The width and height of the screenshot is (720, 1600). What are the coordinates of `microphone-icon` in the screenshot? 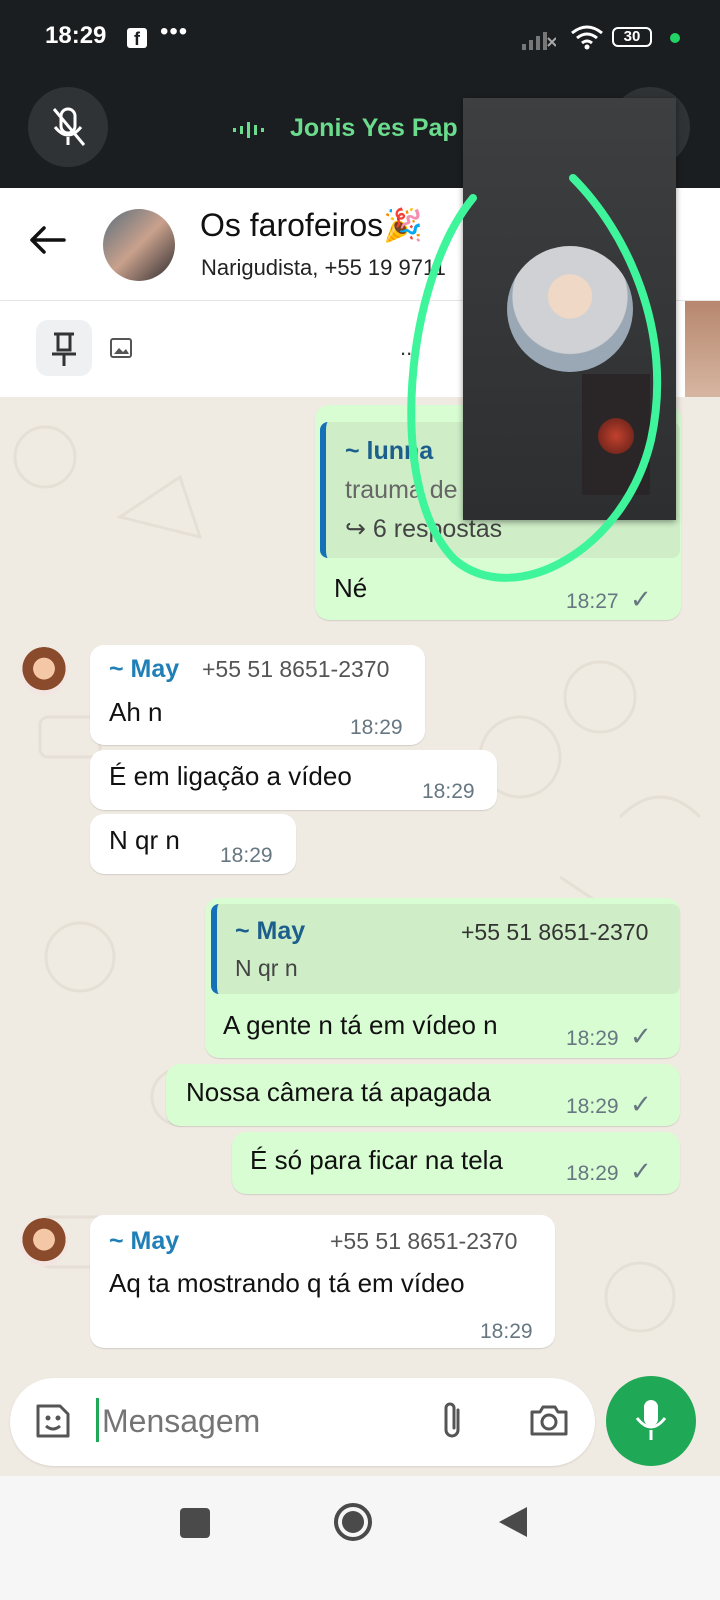 It's located at (651, 1420).